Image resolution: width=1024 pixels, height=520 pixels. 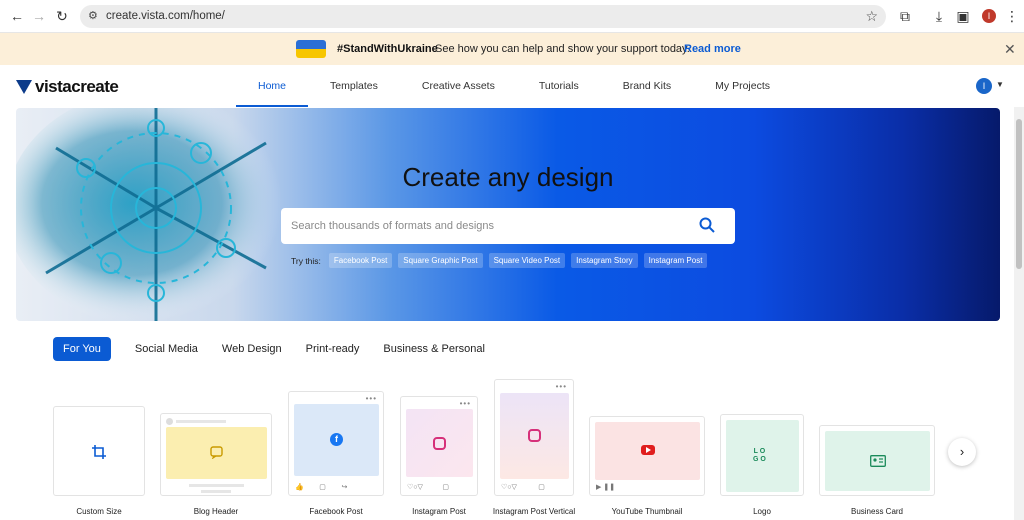 I want to click on format-card-logo: L OG O Logo, so click(x=762, y=465).